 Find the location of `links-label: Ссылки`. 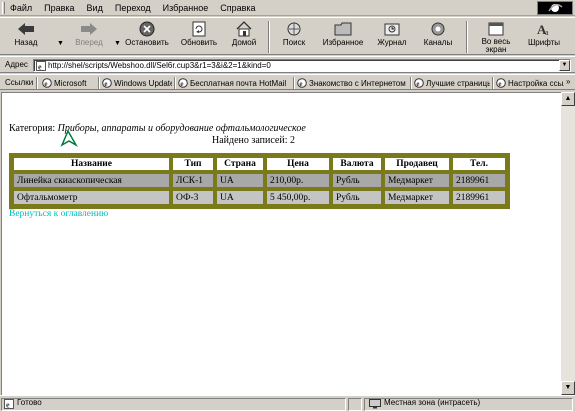

links-label: Ссылки is located at coordinates (19, 82).